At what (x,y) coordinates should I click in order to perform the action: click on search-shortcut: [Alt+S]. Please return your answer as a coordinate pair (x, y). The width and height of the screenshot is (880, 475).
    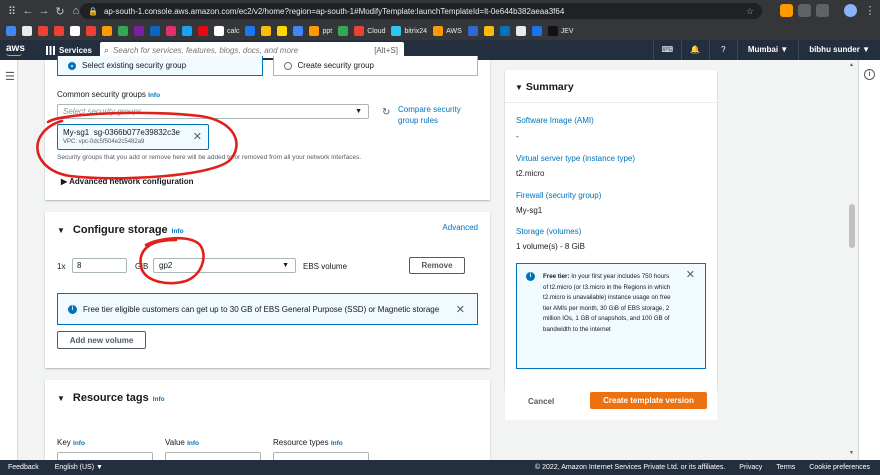
    Looking at the image, I should click on (386, 50).